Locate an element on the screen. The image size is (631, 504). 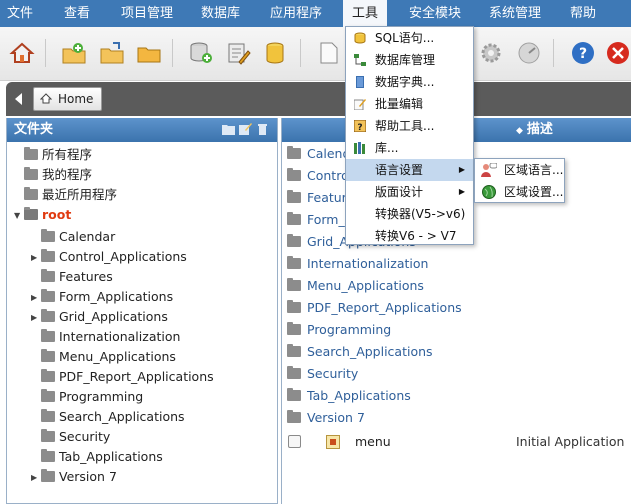
menu-system: 系统管理 is located at coordinates (515, 13).